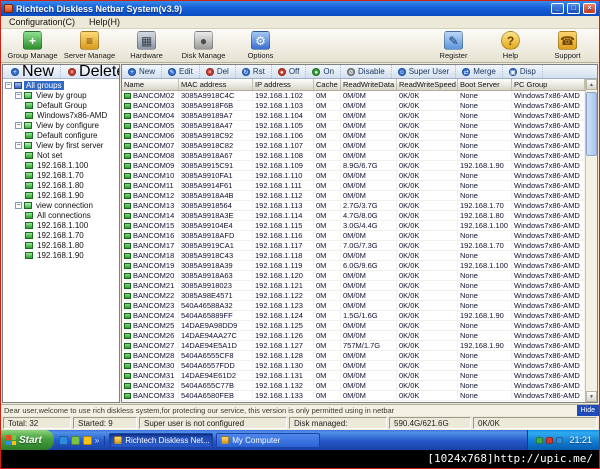 The image size is (600, 469). What do you see at coordinates (366, 71) in the screenshot?
I see `action-disable-button: ⊘ Disable` at bounding box center [366, 71].